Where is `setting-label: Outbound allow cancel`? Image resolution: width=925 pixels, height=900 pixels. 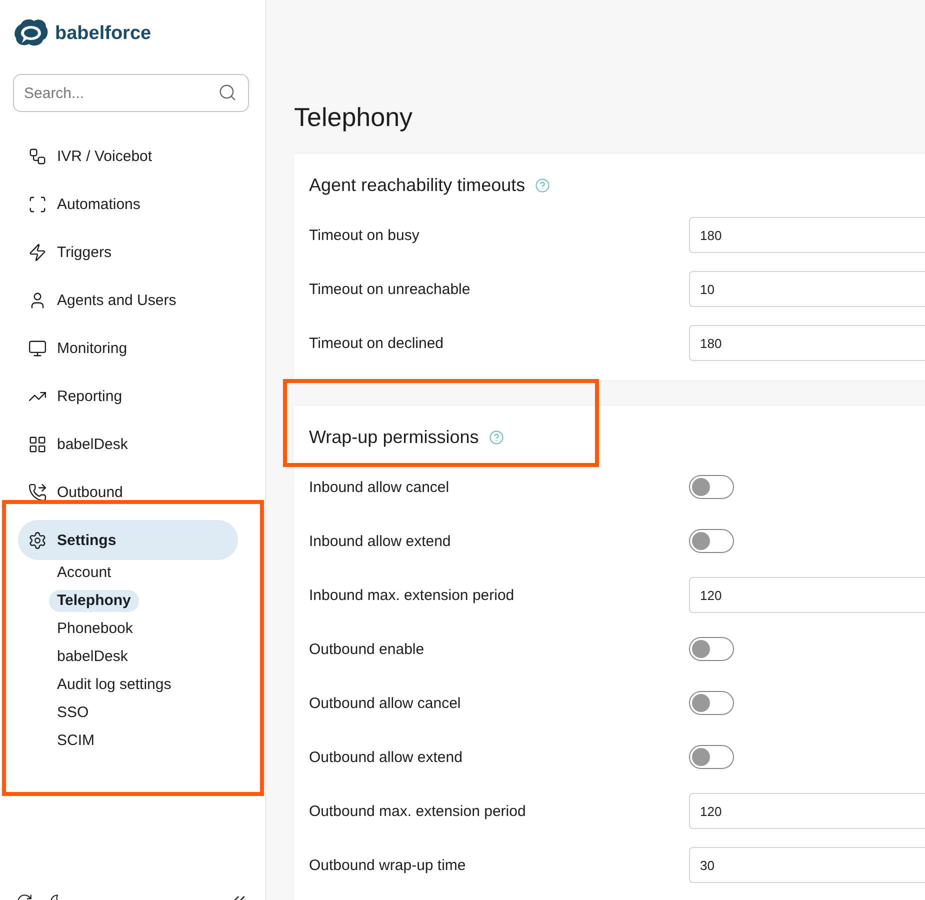
setting-label: Outbound allow cancel is located at coordinates (385, 703).